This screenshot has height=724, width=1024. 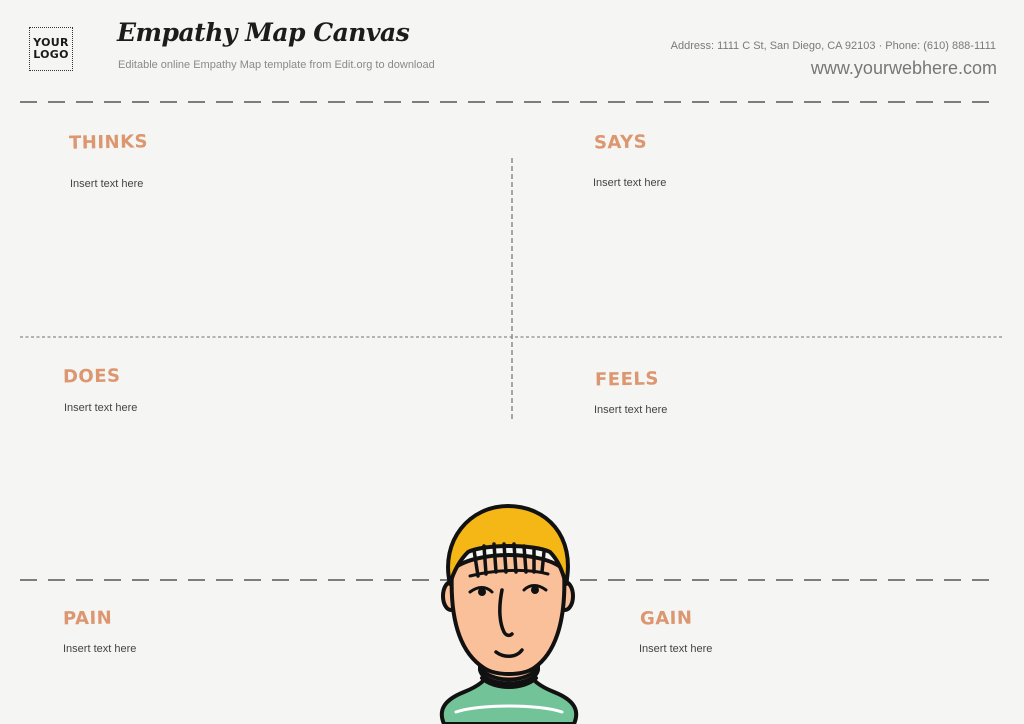 I want to click on thinks-body: Insert text here, so click(x=106, y=184).